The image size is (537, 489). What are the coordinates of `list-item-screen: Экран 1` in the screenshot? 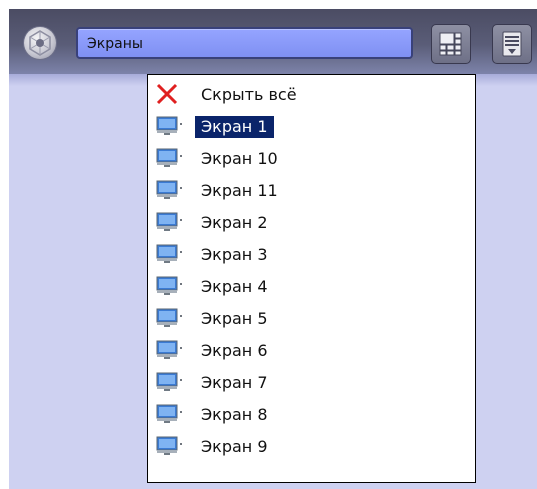 It's located at (310, 126).